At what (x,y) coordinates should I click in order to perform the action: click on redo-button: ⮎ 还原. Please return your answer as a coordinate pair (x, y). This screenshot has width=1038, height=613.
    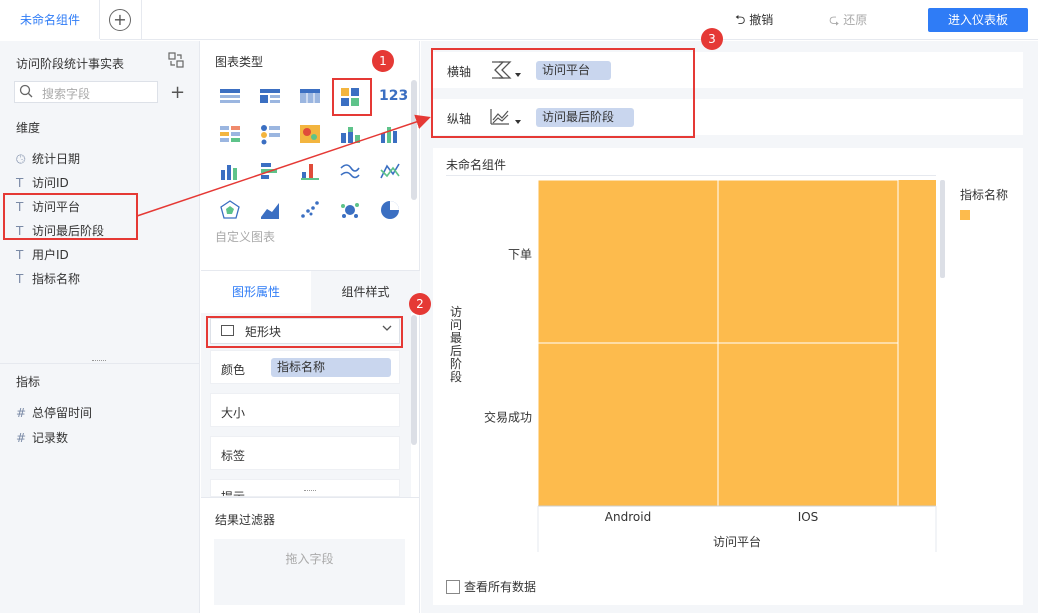
    Looking at the image, I should click on (848, 22).